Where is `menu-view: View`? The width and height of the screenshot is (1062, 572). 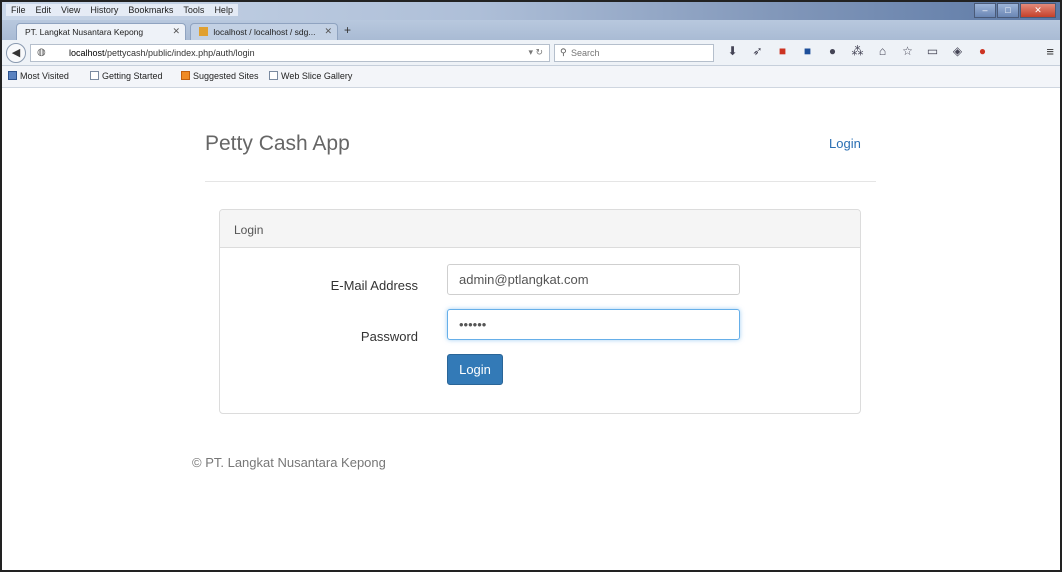 menu-view: View is located at coordinates (71, 10).